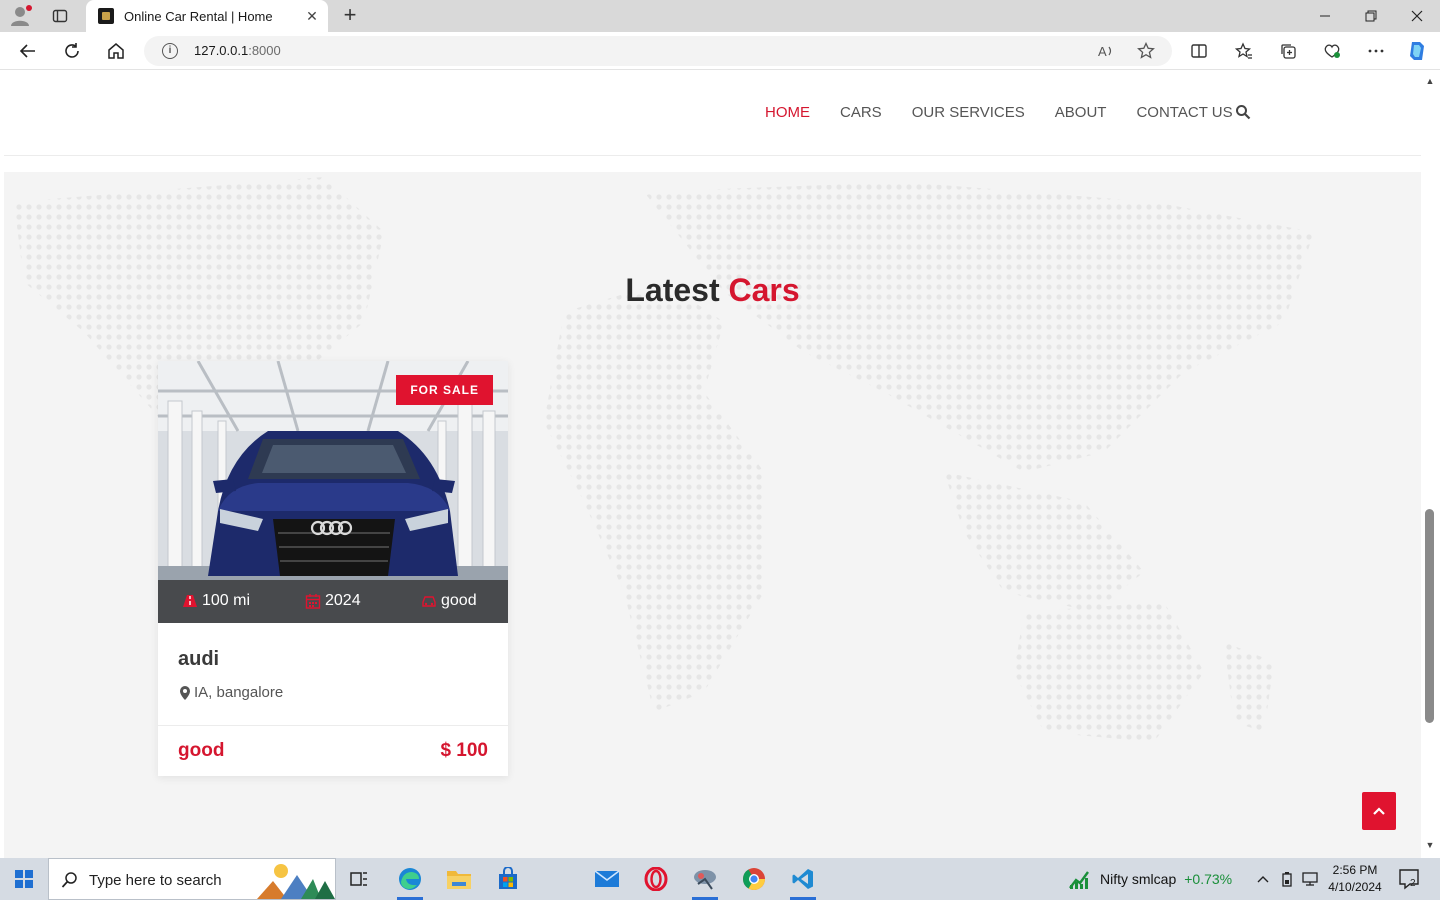  I want to click on car-condition: good, so click(201, 750).